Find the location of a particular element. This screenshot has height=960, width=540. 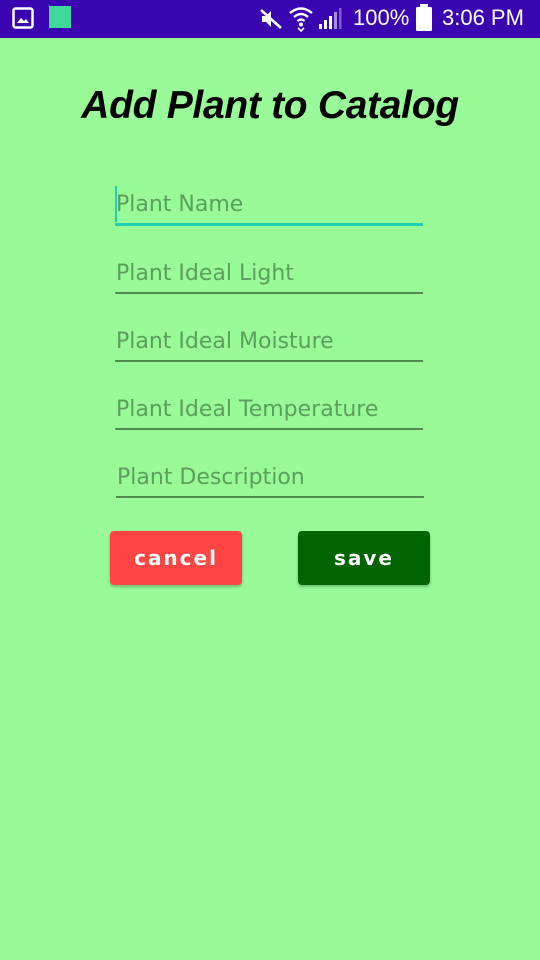

plant-ideal-light-input is located at coordinates (269, 274).